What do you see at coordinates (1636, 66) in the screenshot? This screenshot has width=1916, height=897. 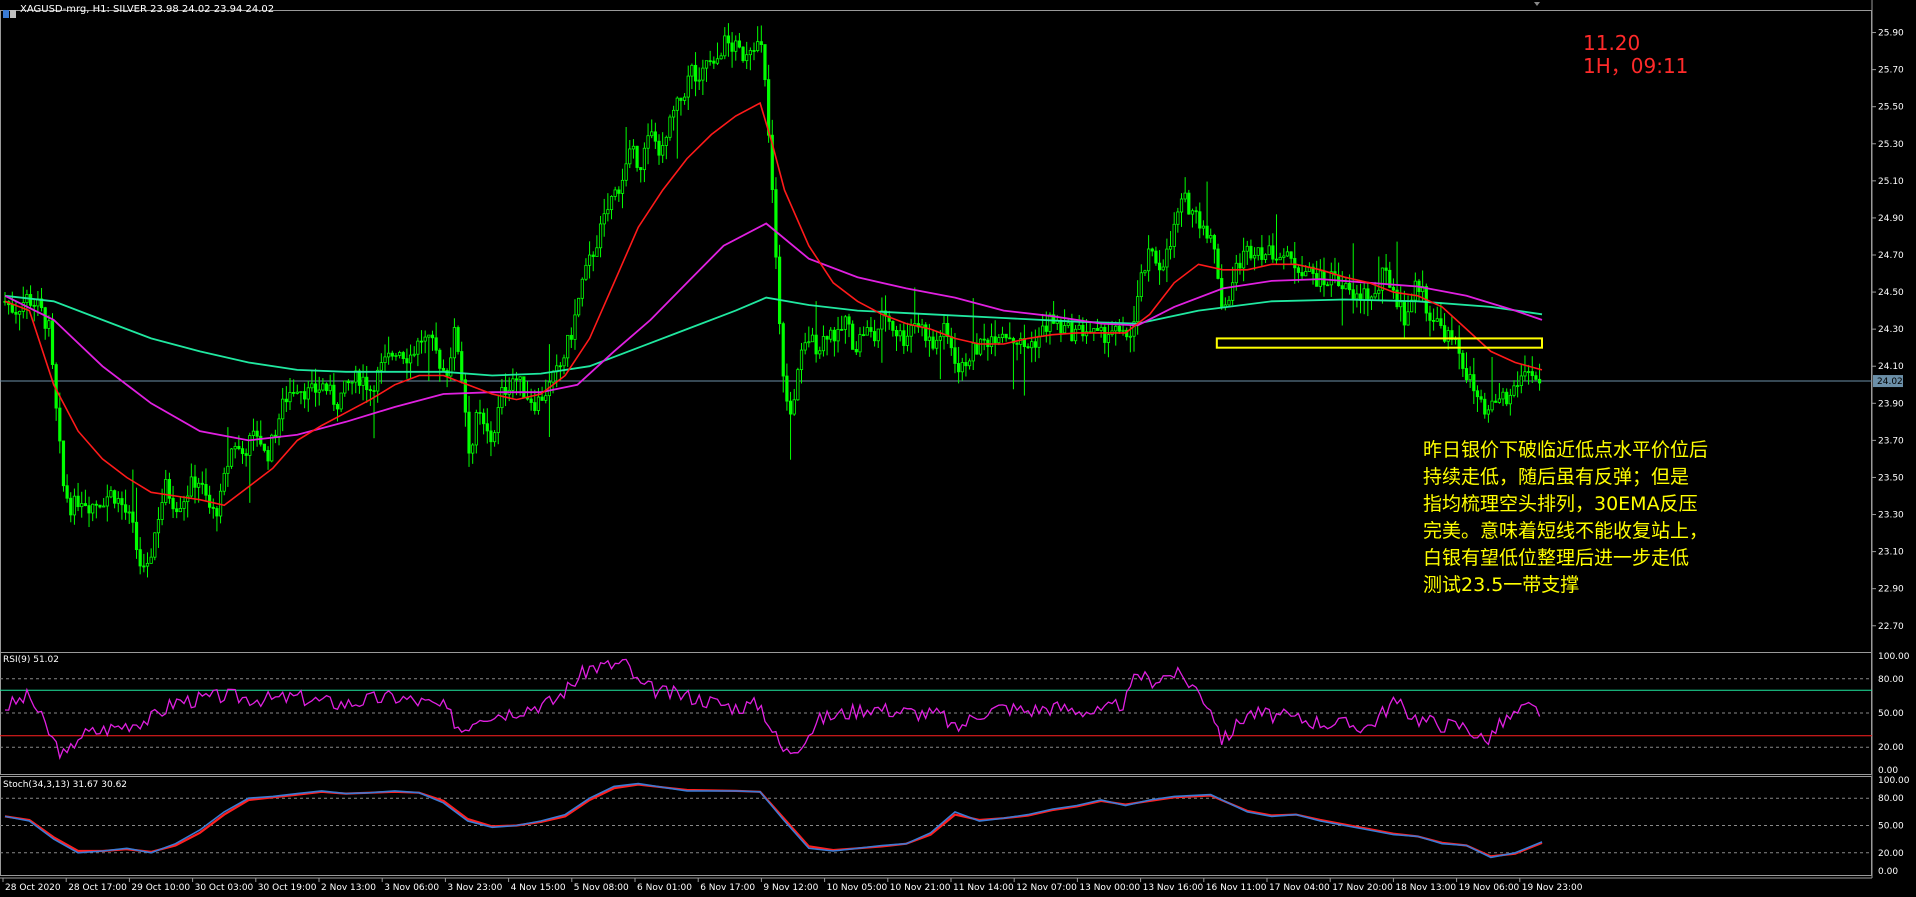 I see `annotation-date-time: 1H，09:11` at bounding box center [1636, 66].